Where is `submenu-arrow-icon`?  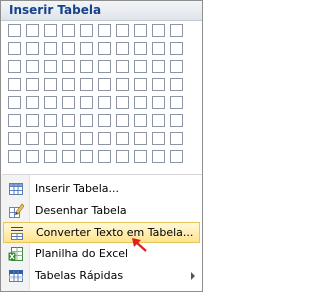
submenu-arrow-icon is located at coordinates (193, 276).